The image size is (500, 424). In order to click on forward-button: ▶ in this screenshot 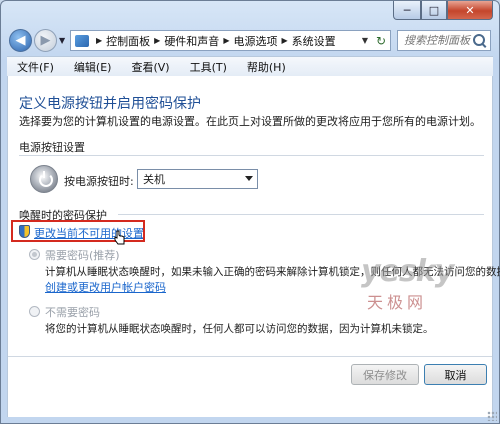, I will do `click(45, 40)`.